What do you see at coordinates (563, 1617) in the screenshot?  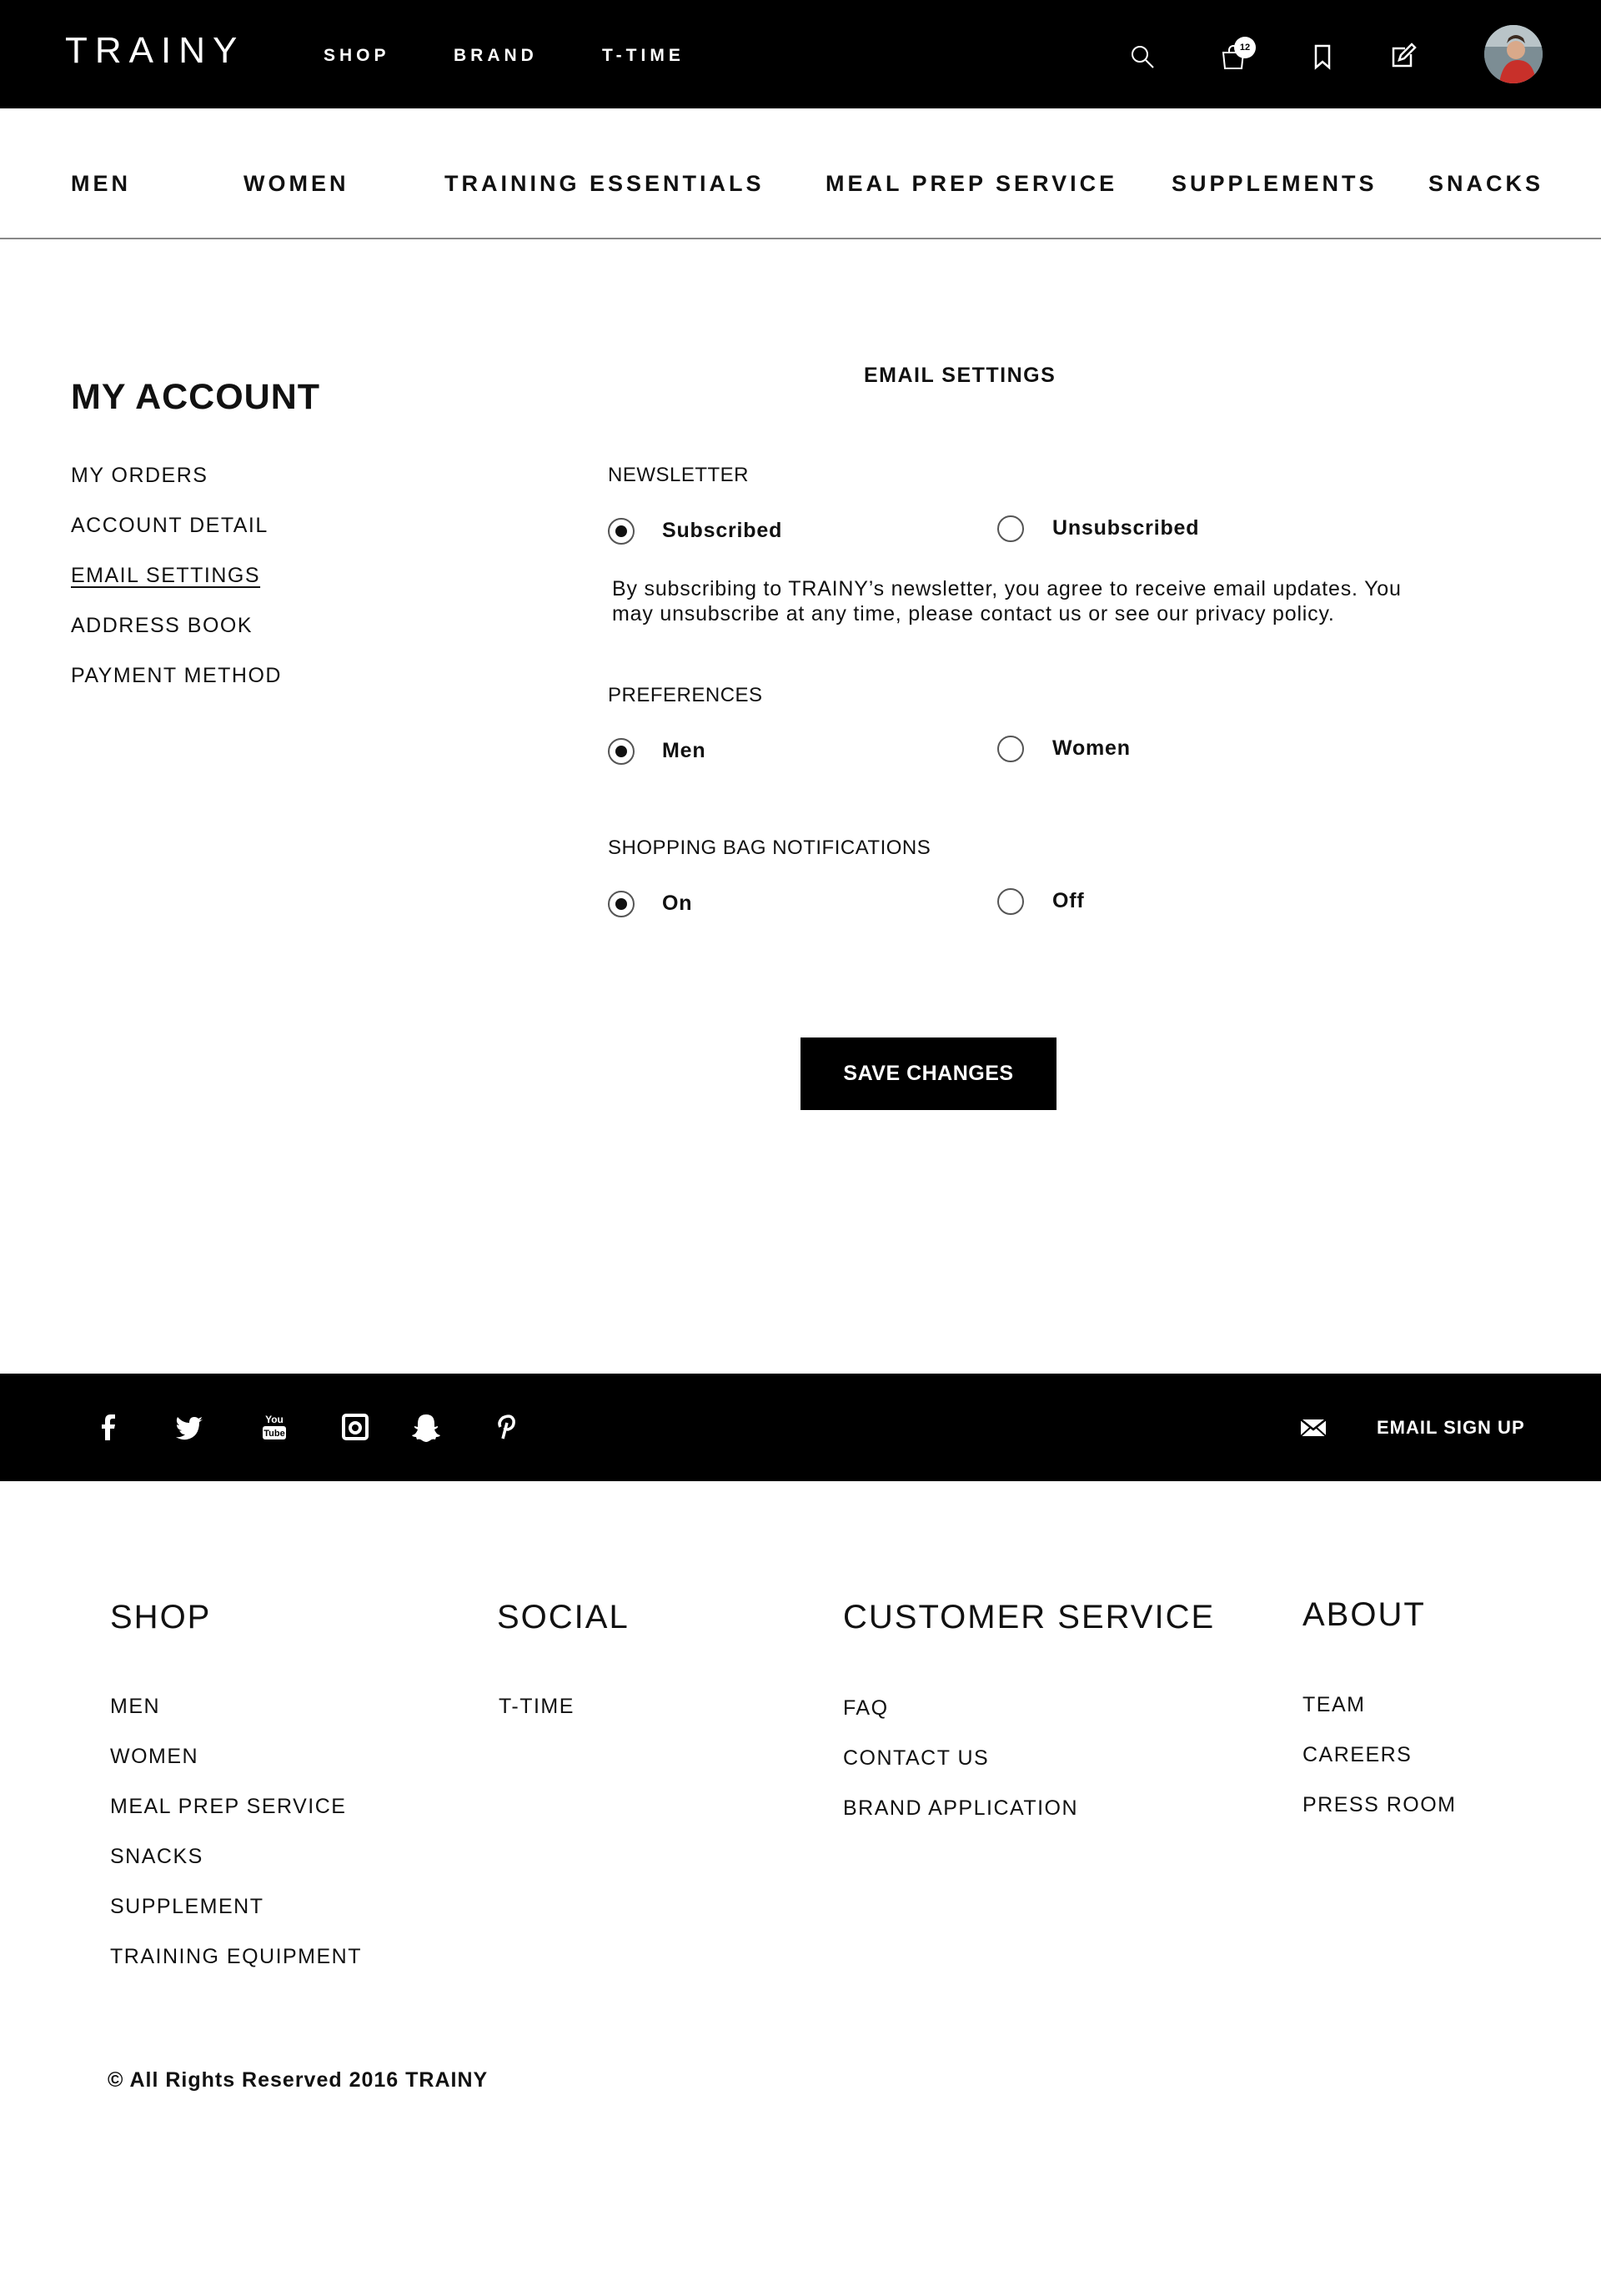 I see `footer-social-title: SOCIAL` at bounding box center [563, 1617].